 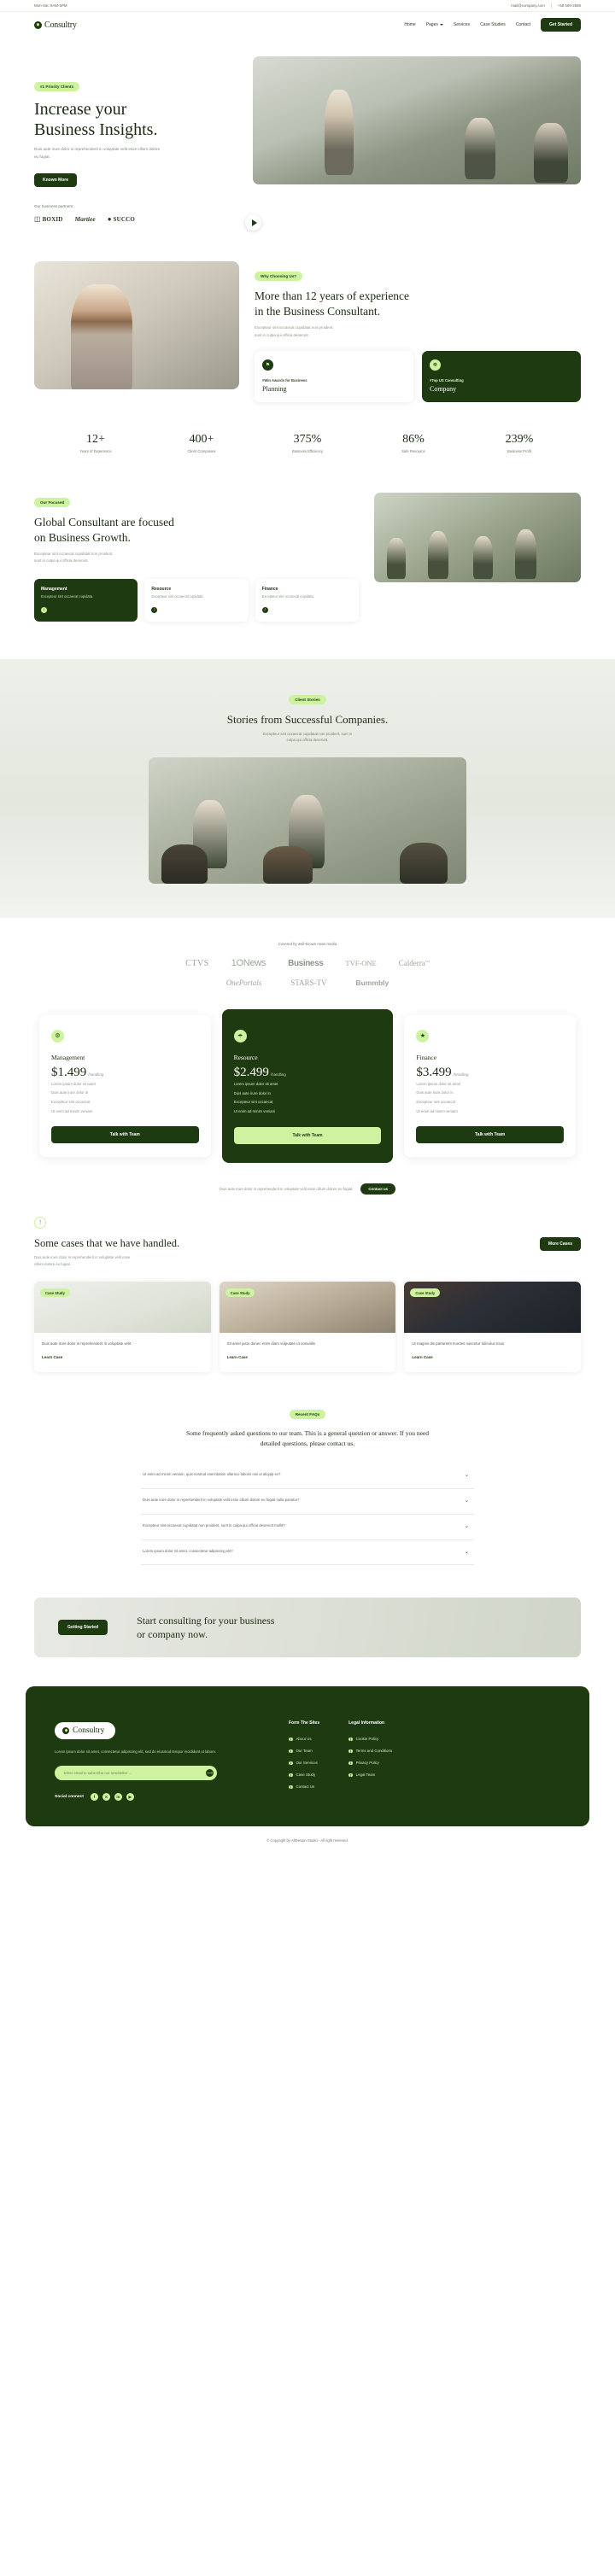 What do you see at coordinates (560, 1243) in the screenshot?
I see `more-cases-button: More Cases` at bounding box center [560, 1243].